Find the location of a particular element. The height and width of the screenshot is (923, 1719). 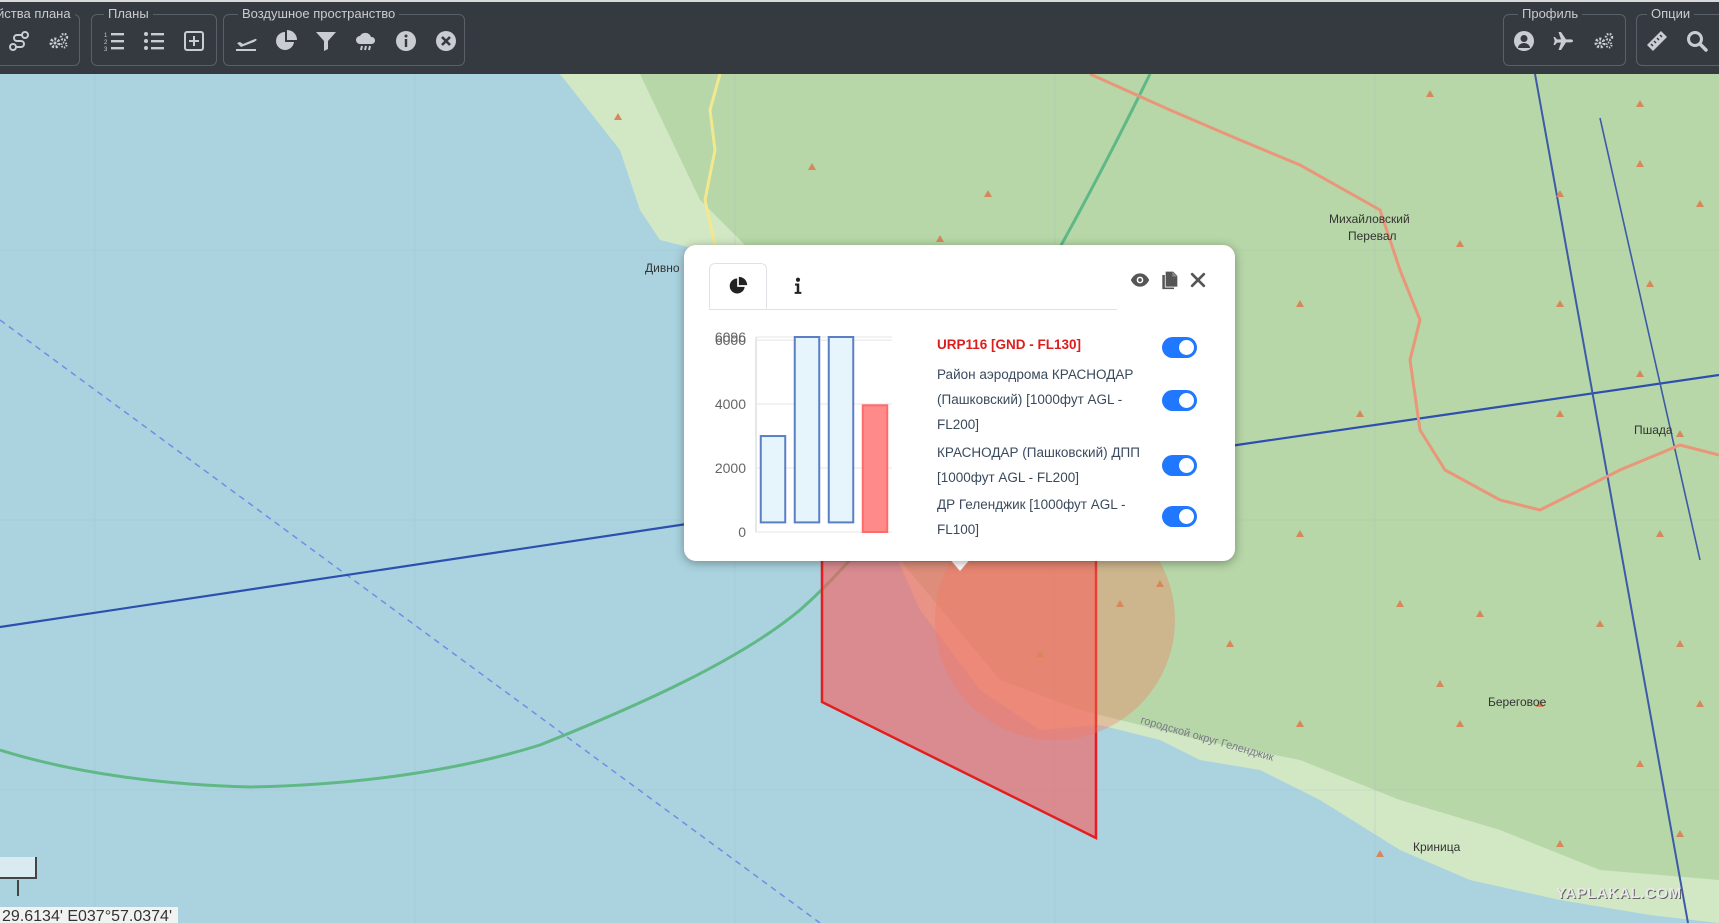

list-icon is located at coordinates (154, 41).